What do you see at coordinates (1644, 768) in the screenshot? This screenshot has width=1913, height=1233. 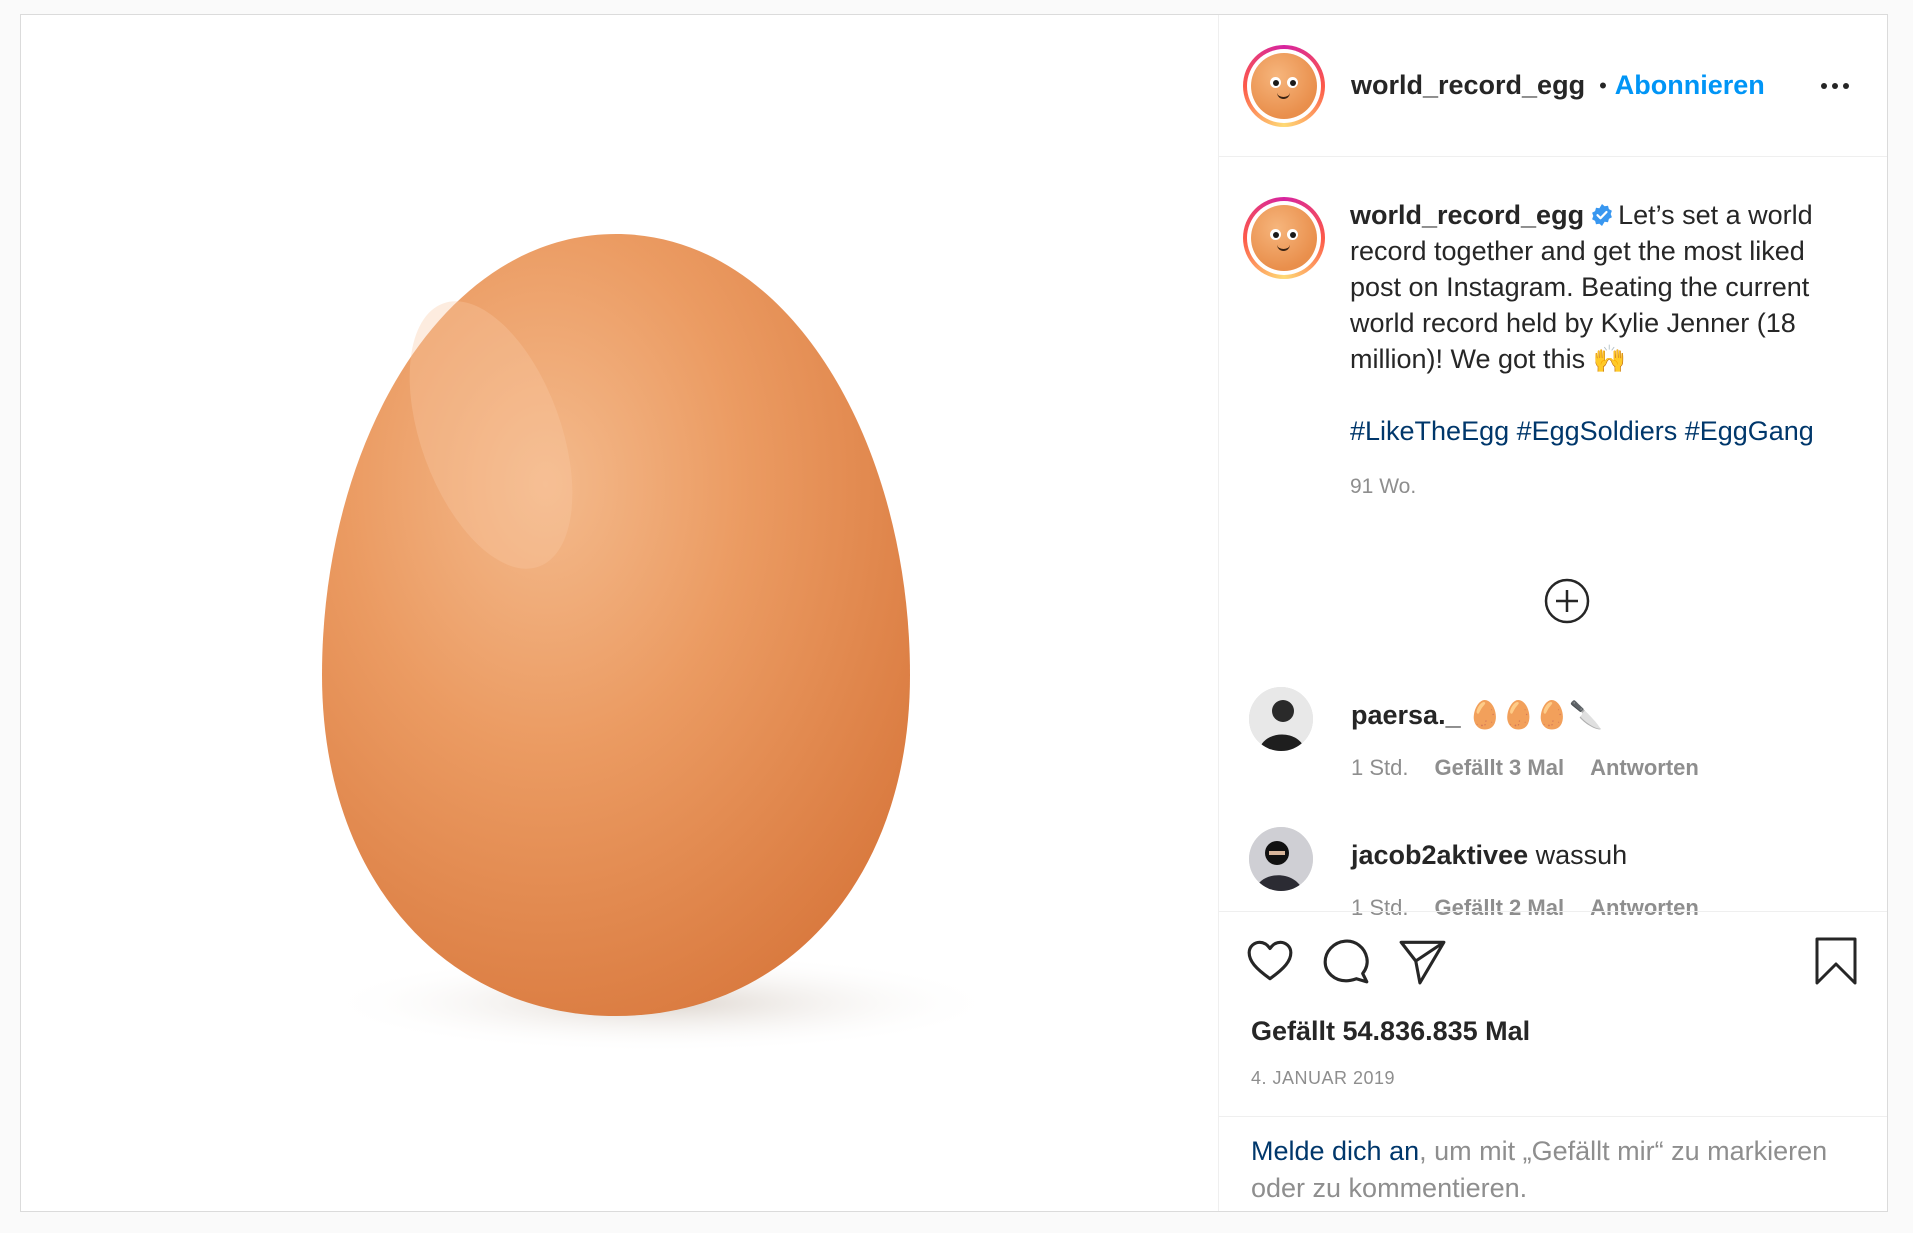 I see `reply-button: Antworten` at bounding box center [1644, 768].